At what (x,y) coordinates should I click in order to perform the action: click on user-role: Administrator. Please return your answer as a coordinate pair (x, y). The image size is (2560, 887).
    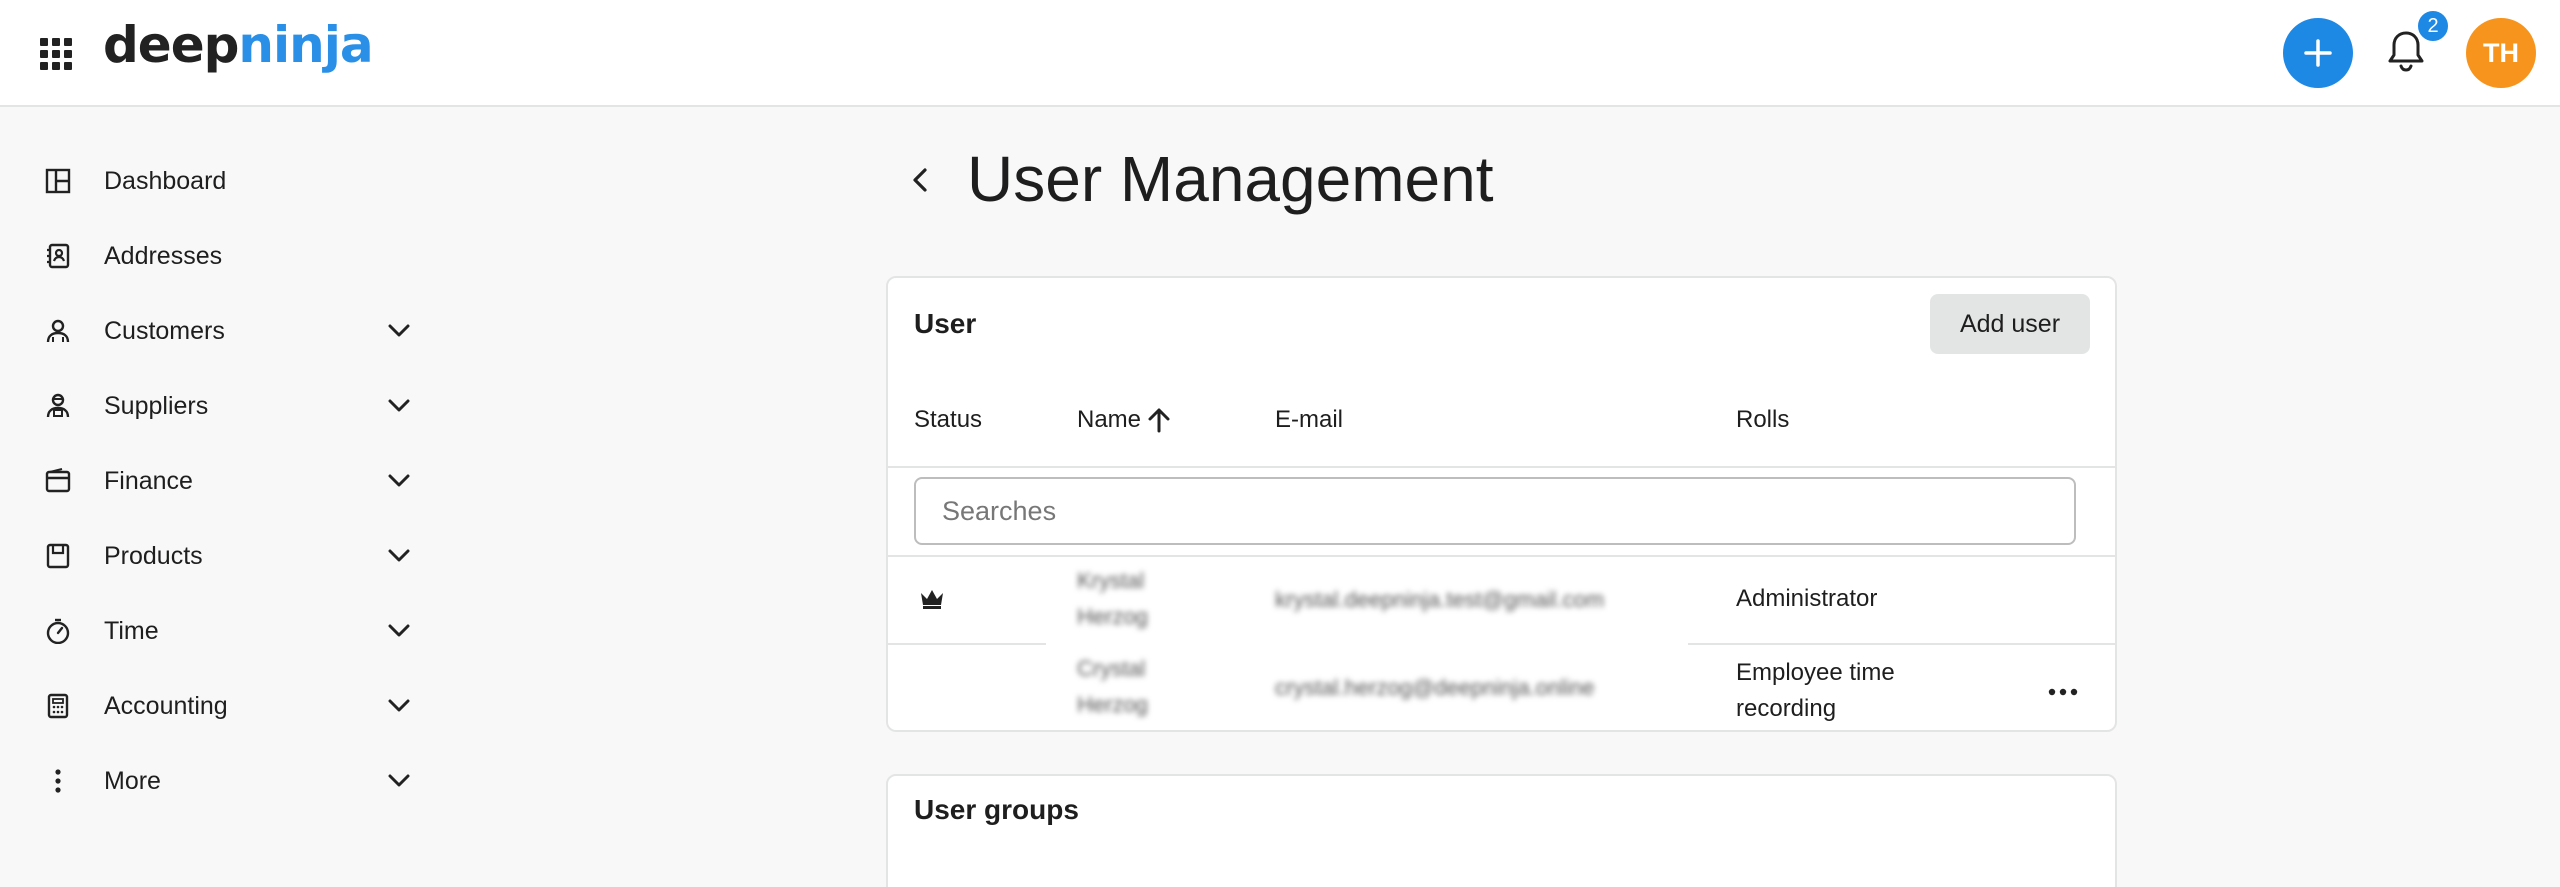
    Looking at the image, I should click on (1807, 598).